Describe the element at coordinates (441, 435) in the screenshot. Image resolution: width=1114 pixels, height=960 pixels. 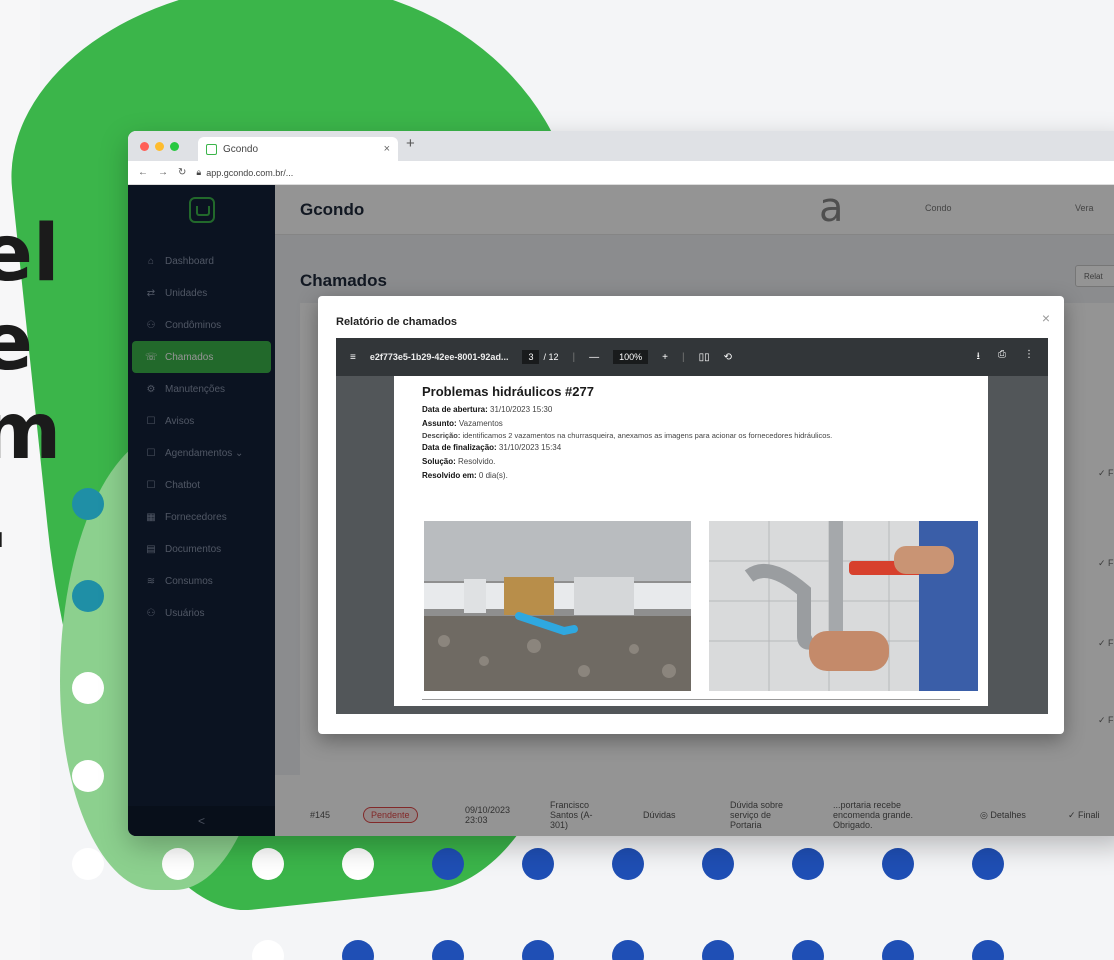
I see `description-label: Descrição:` at that location.